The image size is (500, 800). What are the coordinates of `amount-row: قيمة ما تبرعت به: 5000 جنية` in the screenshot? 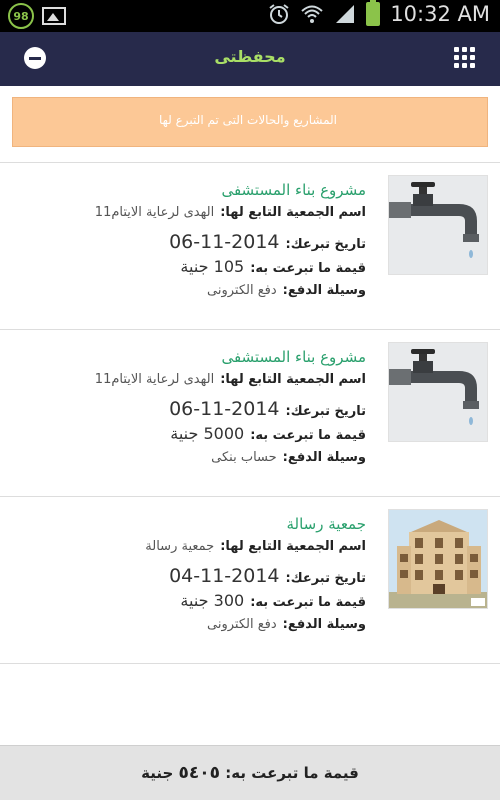 It's located at (186, 437).